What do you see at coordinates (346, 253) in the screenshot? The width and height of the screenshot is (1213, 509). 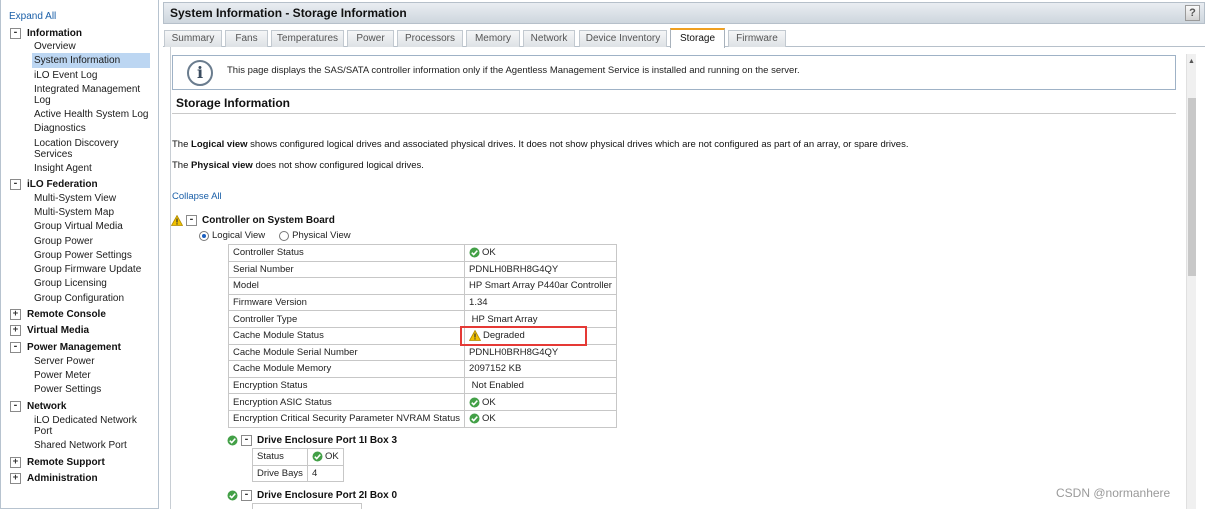 I see `row-label: Controller Status` at bounding box center [346, 253].